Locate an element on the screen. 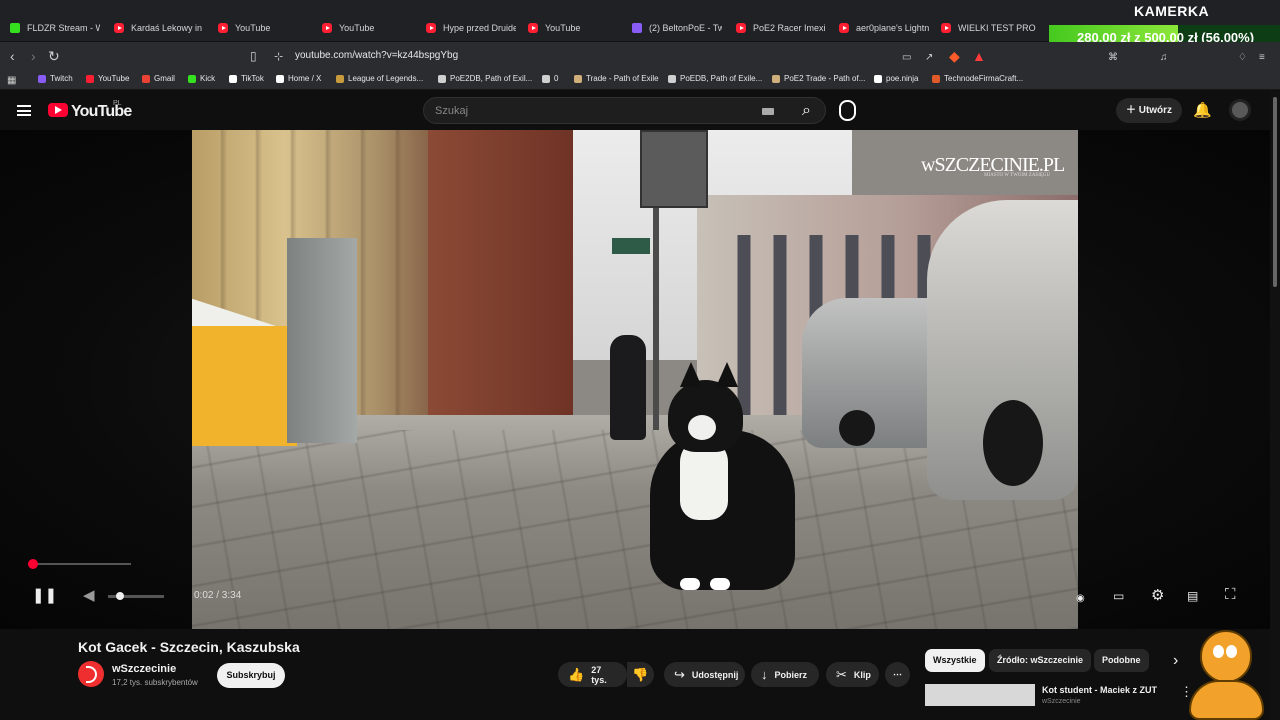 This screenshot has width=1280, height=720. chevron-right-icon: › is located at coordinates (1175, 661).